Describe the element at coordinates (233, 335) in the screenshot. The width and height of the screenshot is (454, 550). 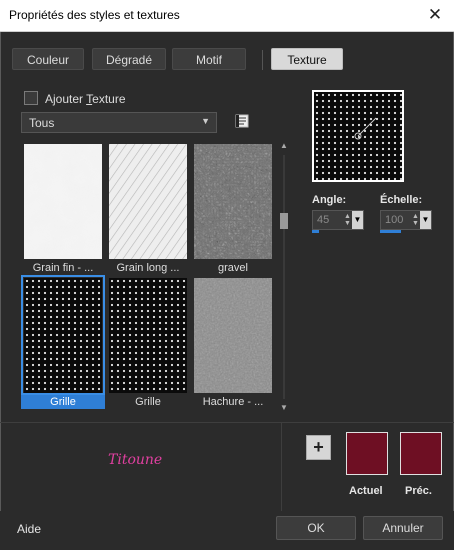
I see `texture-thumb-hatch` at that location.